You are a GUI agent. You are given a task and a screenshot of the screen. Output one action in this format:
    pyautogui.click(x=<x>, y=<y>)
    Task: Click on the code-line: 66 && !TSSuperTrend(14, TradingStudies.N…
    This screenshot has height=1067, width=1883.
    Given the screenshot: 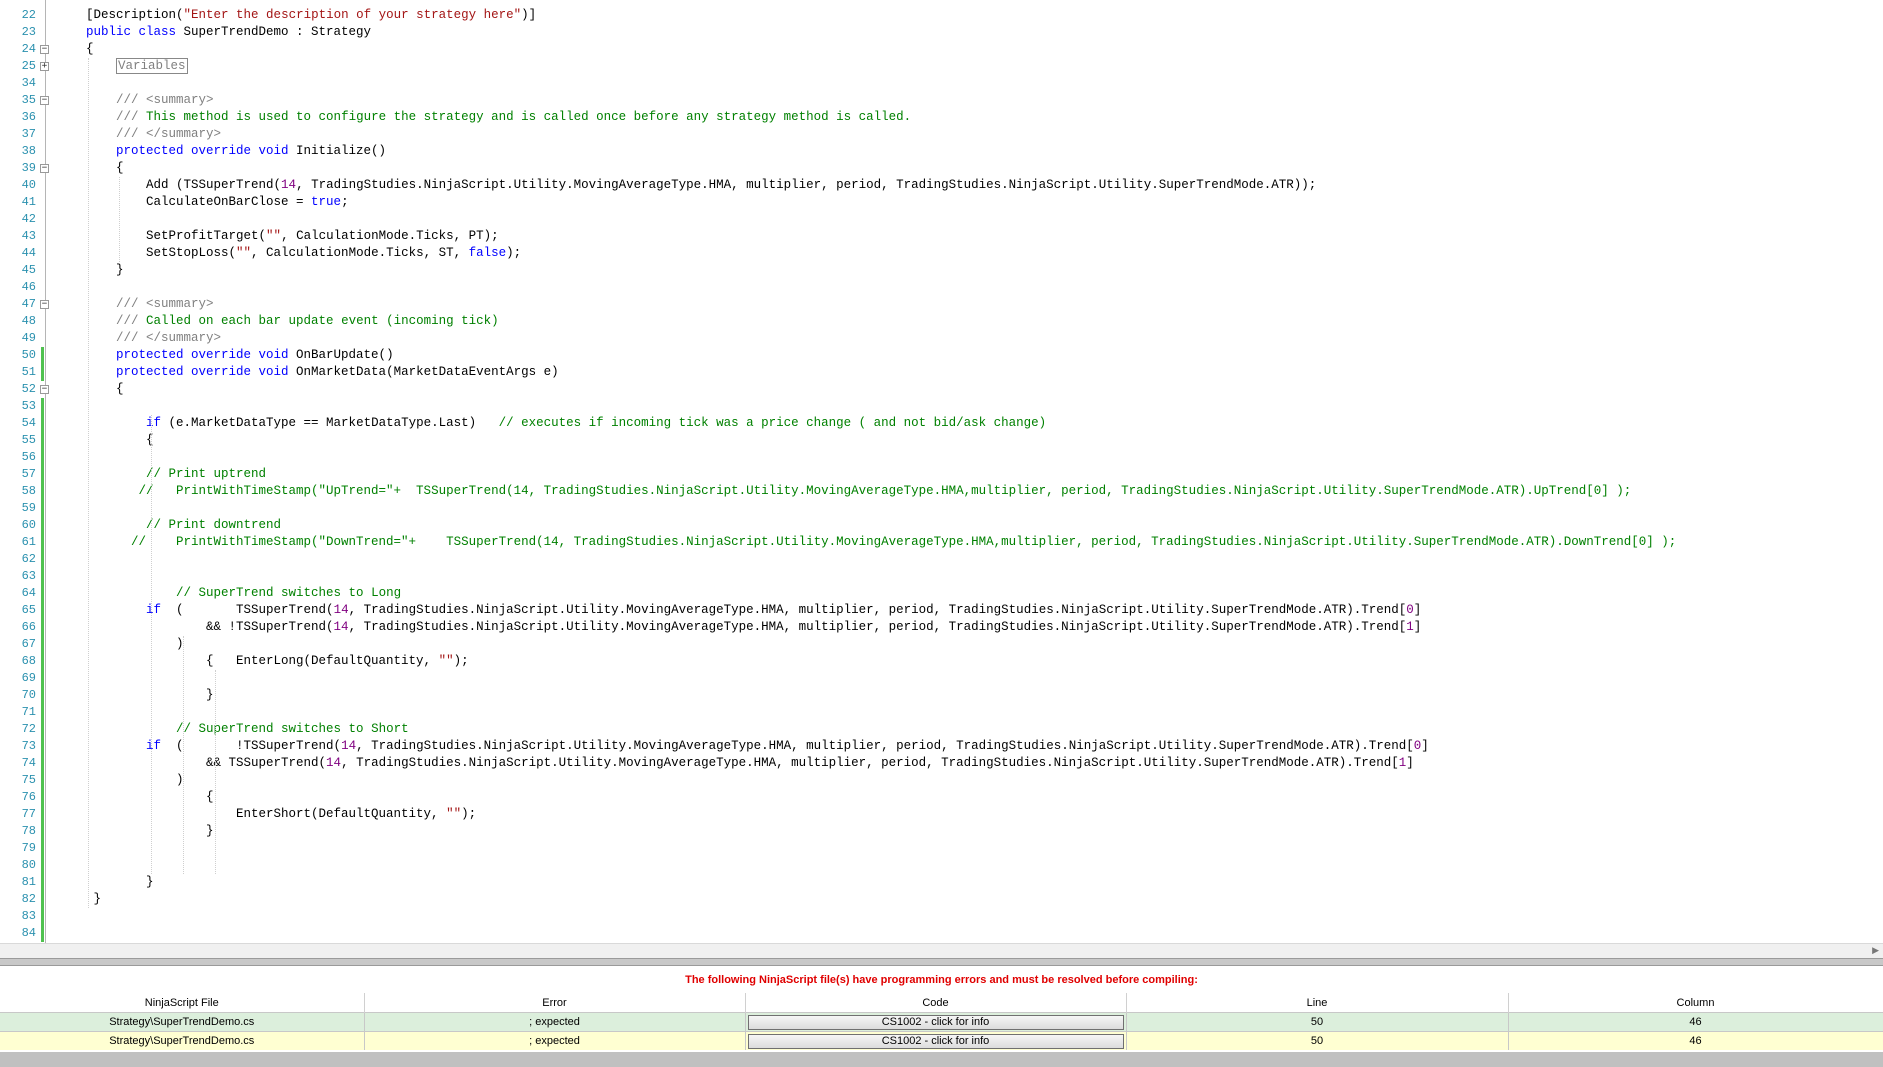 What is the action you would take?
    pyautogui.click(x=941, y=627)
    